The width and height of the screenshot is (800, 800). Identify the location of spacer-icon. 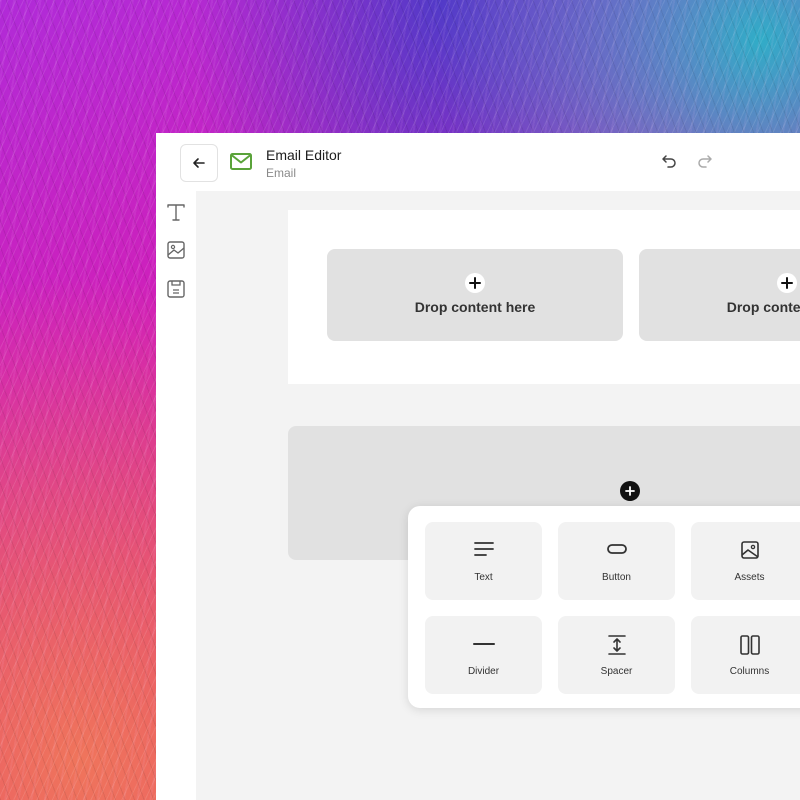
(616, 645).